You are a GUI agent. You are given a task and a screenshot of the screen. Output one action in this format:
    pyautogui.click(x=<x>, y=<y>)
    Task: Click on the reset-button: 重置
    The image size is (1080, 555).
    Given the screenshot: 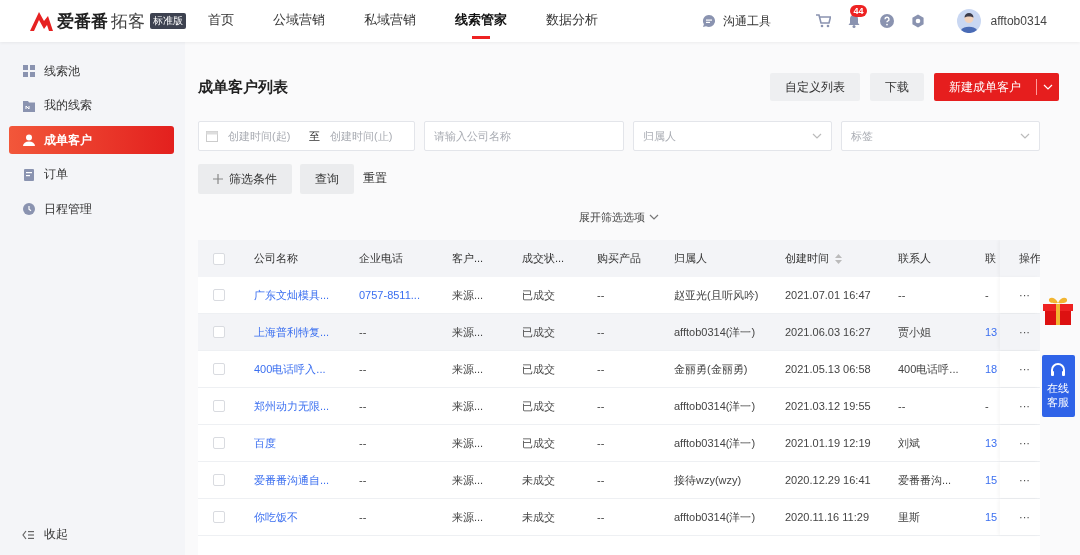 What is the action you would take?
    pyautogui.click(x=375, y=178)
    